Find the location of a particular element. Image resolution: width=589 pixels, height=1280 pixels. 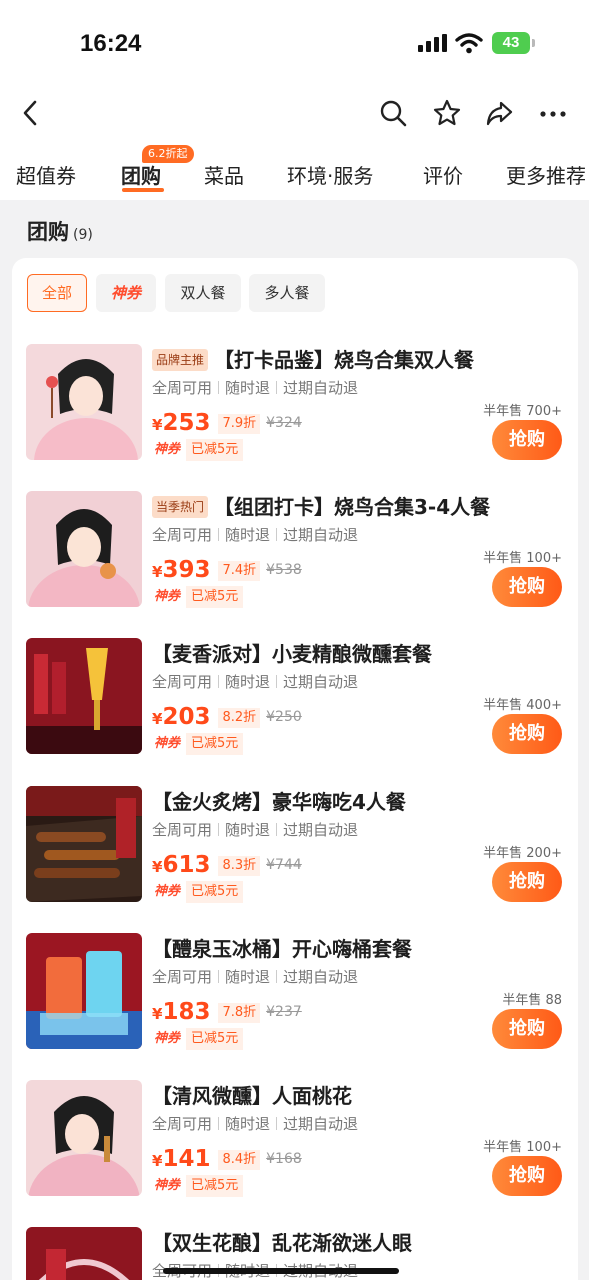

deal-original-price: ¥250 is located at coordinates (284, 717).